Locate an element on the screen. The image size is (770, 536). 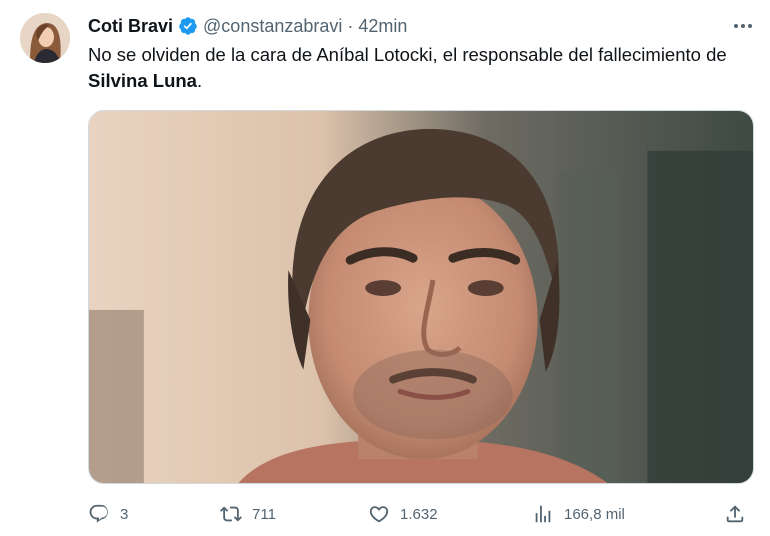
retweet-button: 711 is located at coordinates (248, 514).